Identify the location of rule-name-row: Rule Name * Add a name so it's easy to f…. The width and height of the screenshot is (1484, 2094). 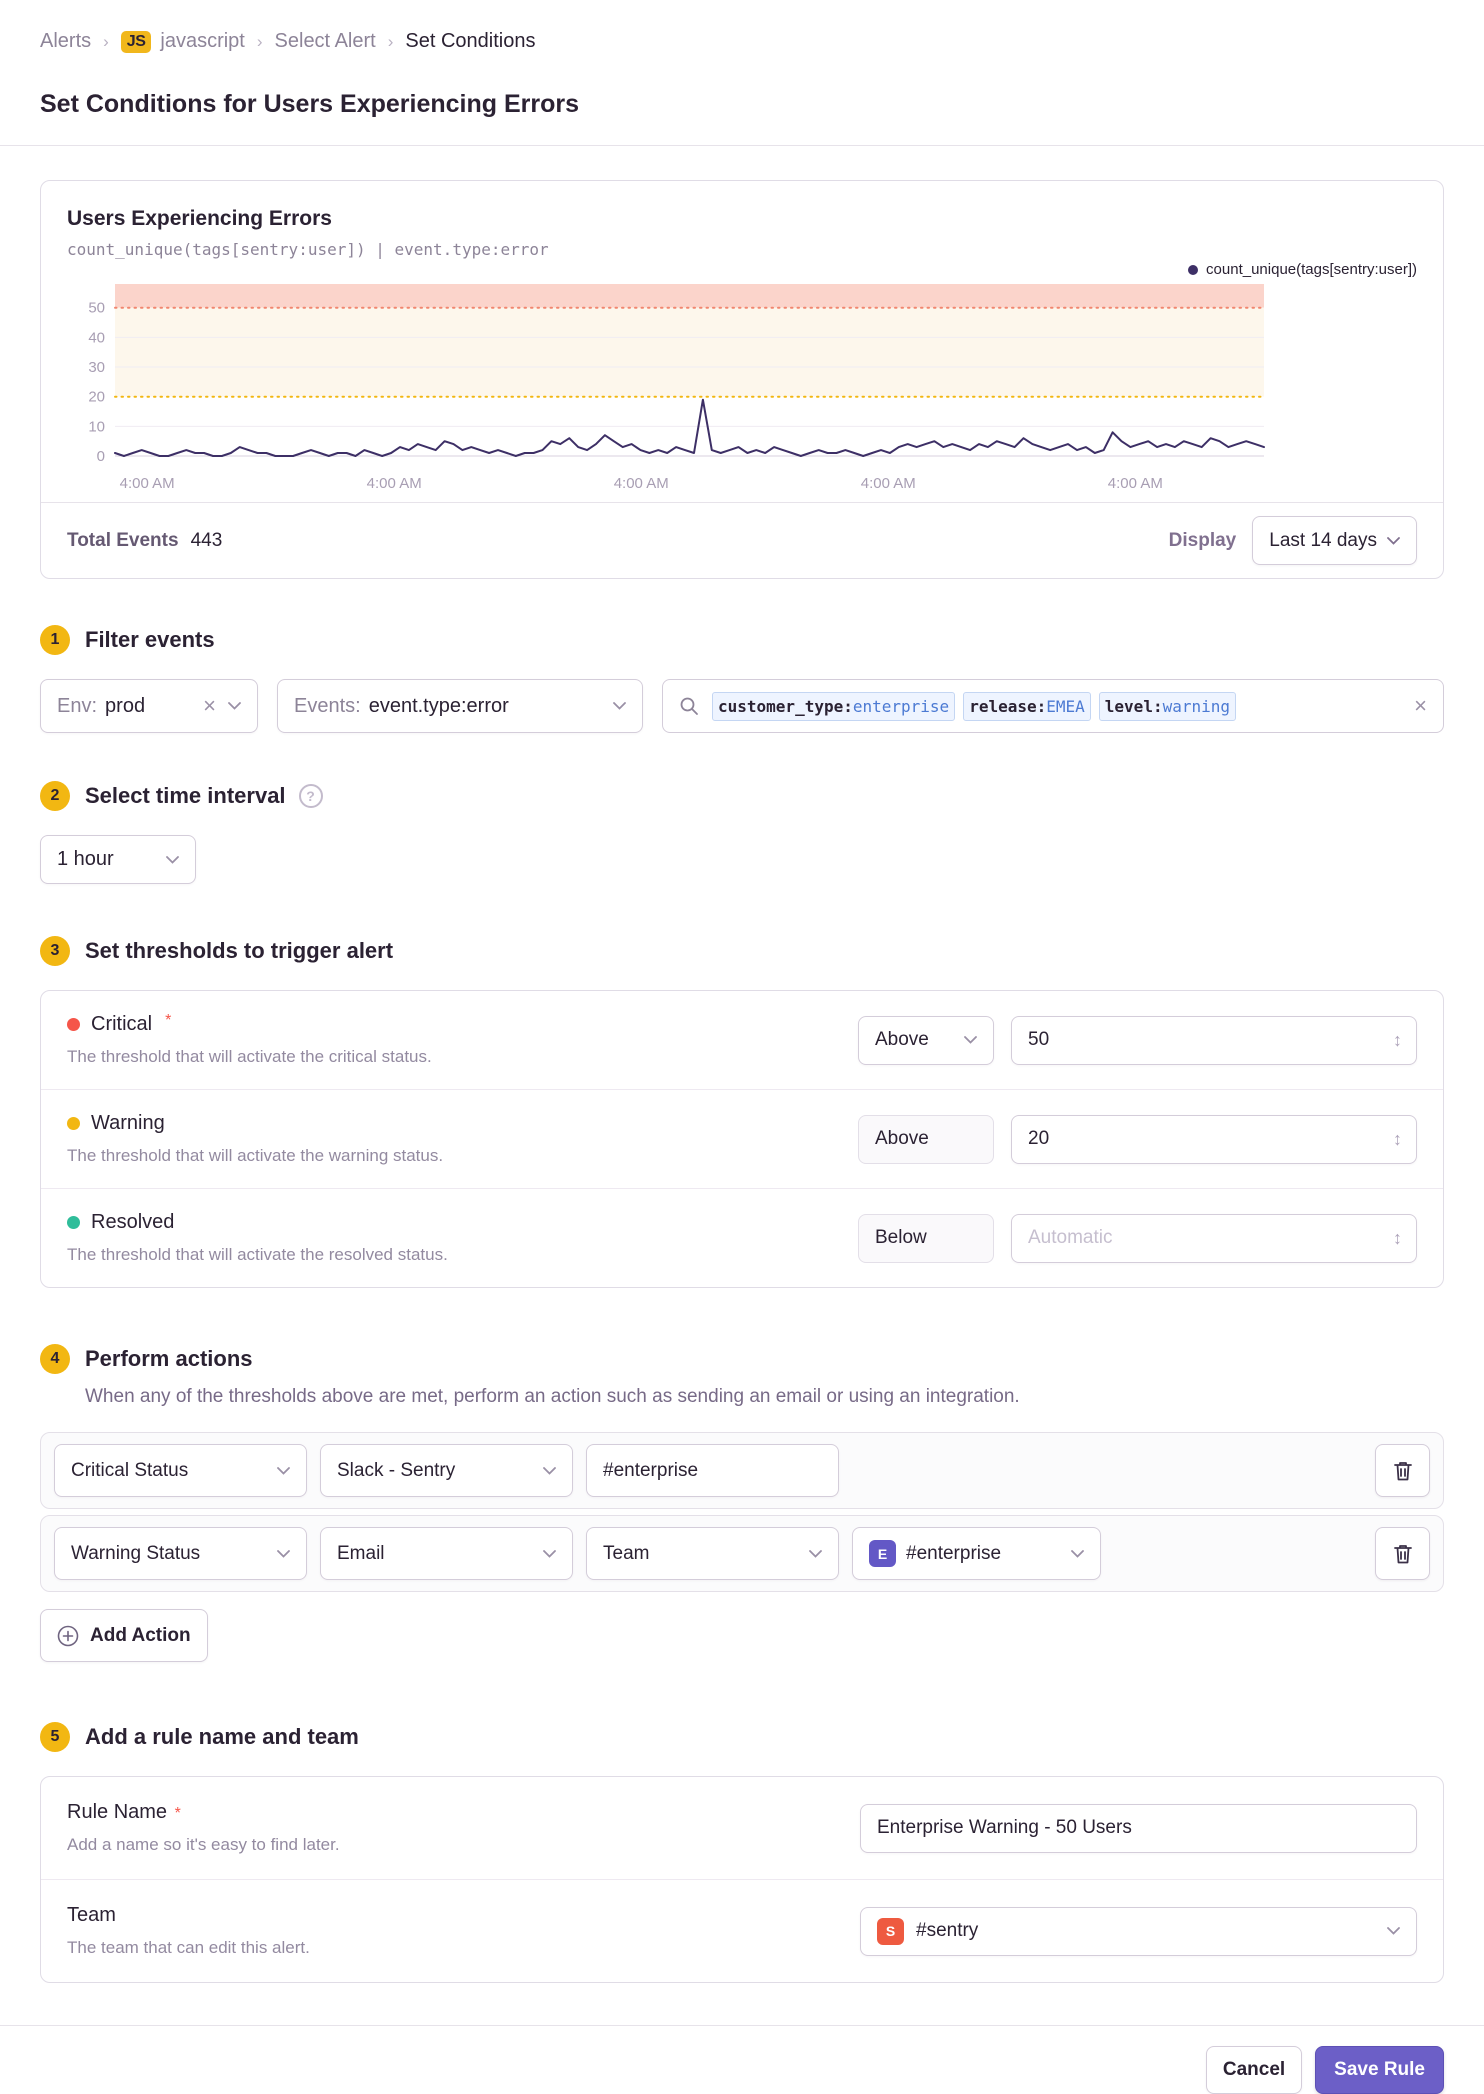
(742, 1828).